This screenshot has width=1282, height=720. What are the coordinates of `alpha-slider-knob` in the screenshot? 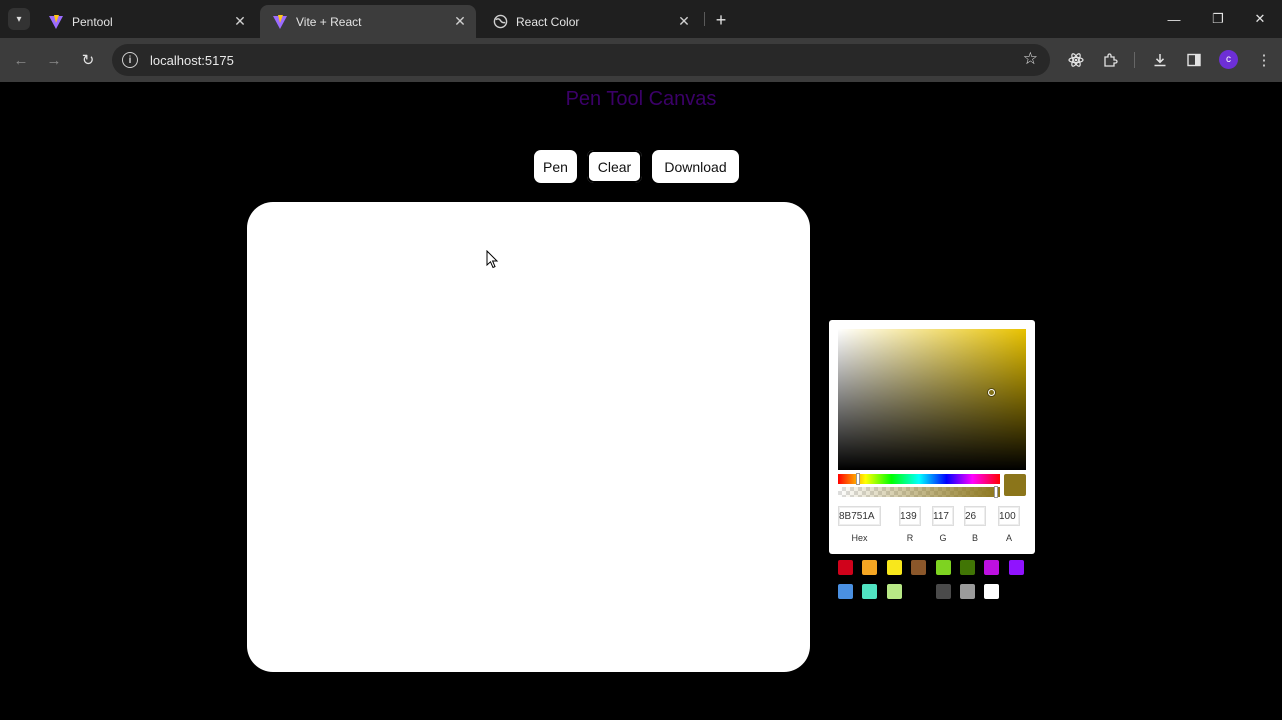 It's located at (996, 492).